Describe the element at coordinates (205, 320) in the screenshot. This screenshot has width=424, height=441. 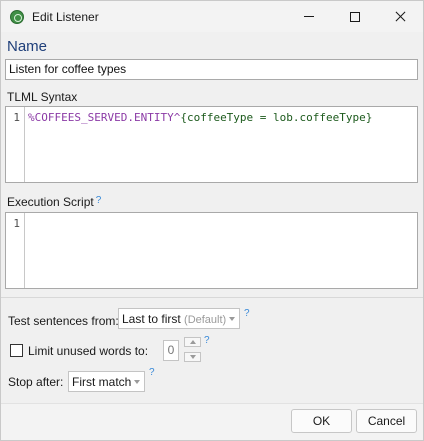
I see `test-sentences-default-note: (Default)` at that location.